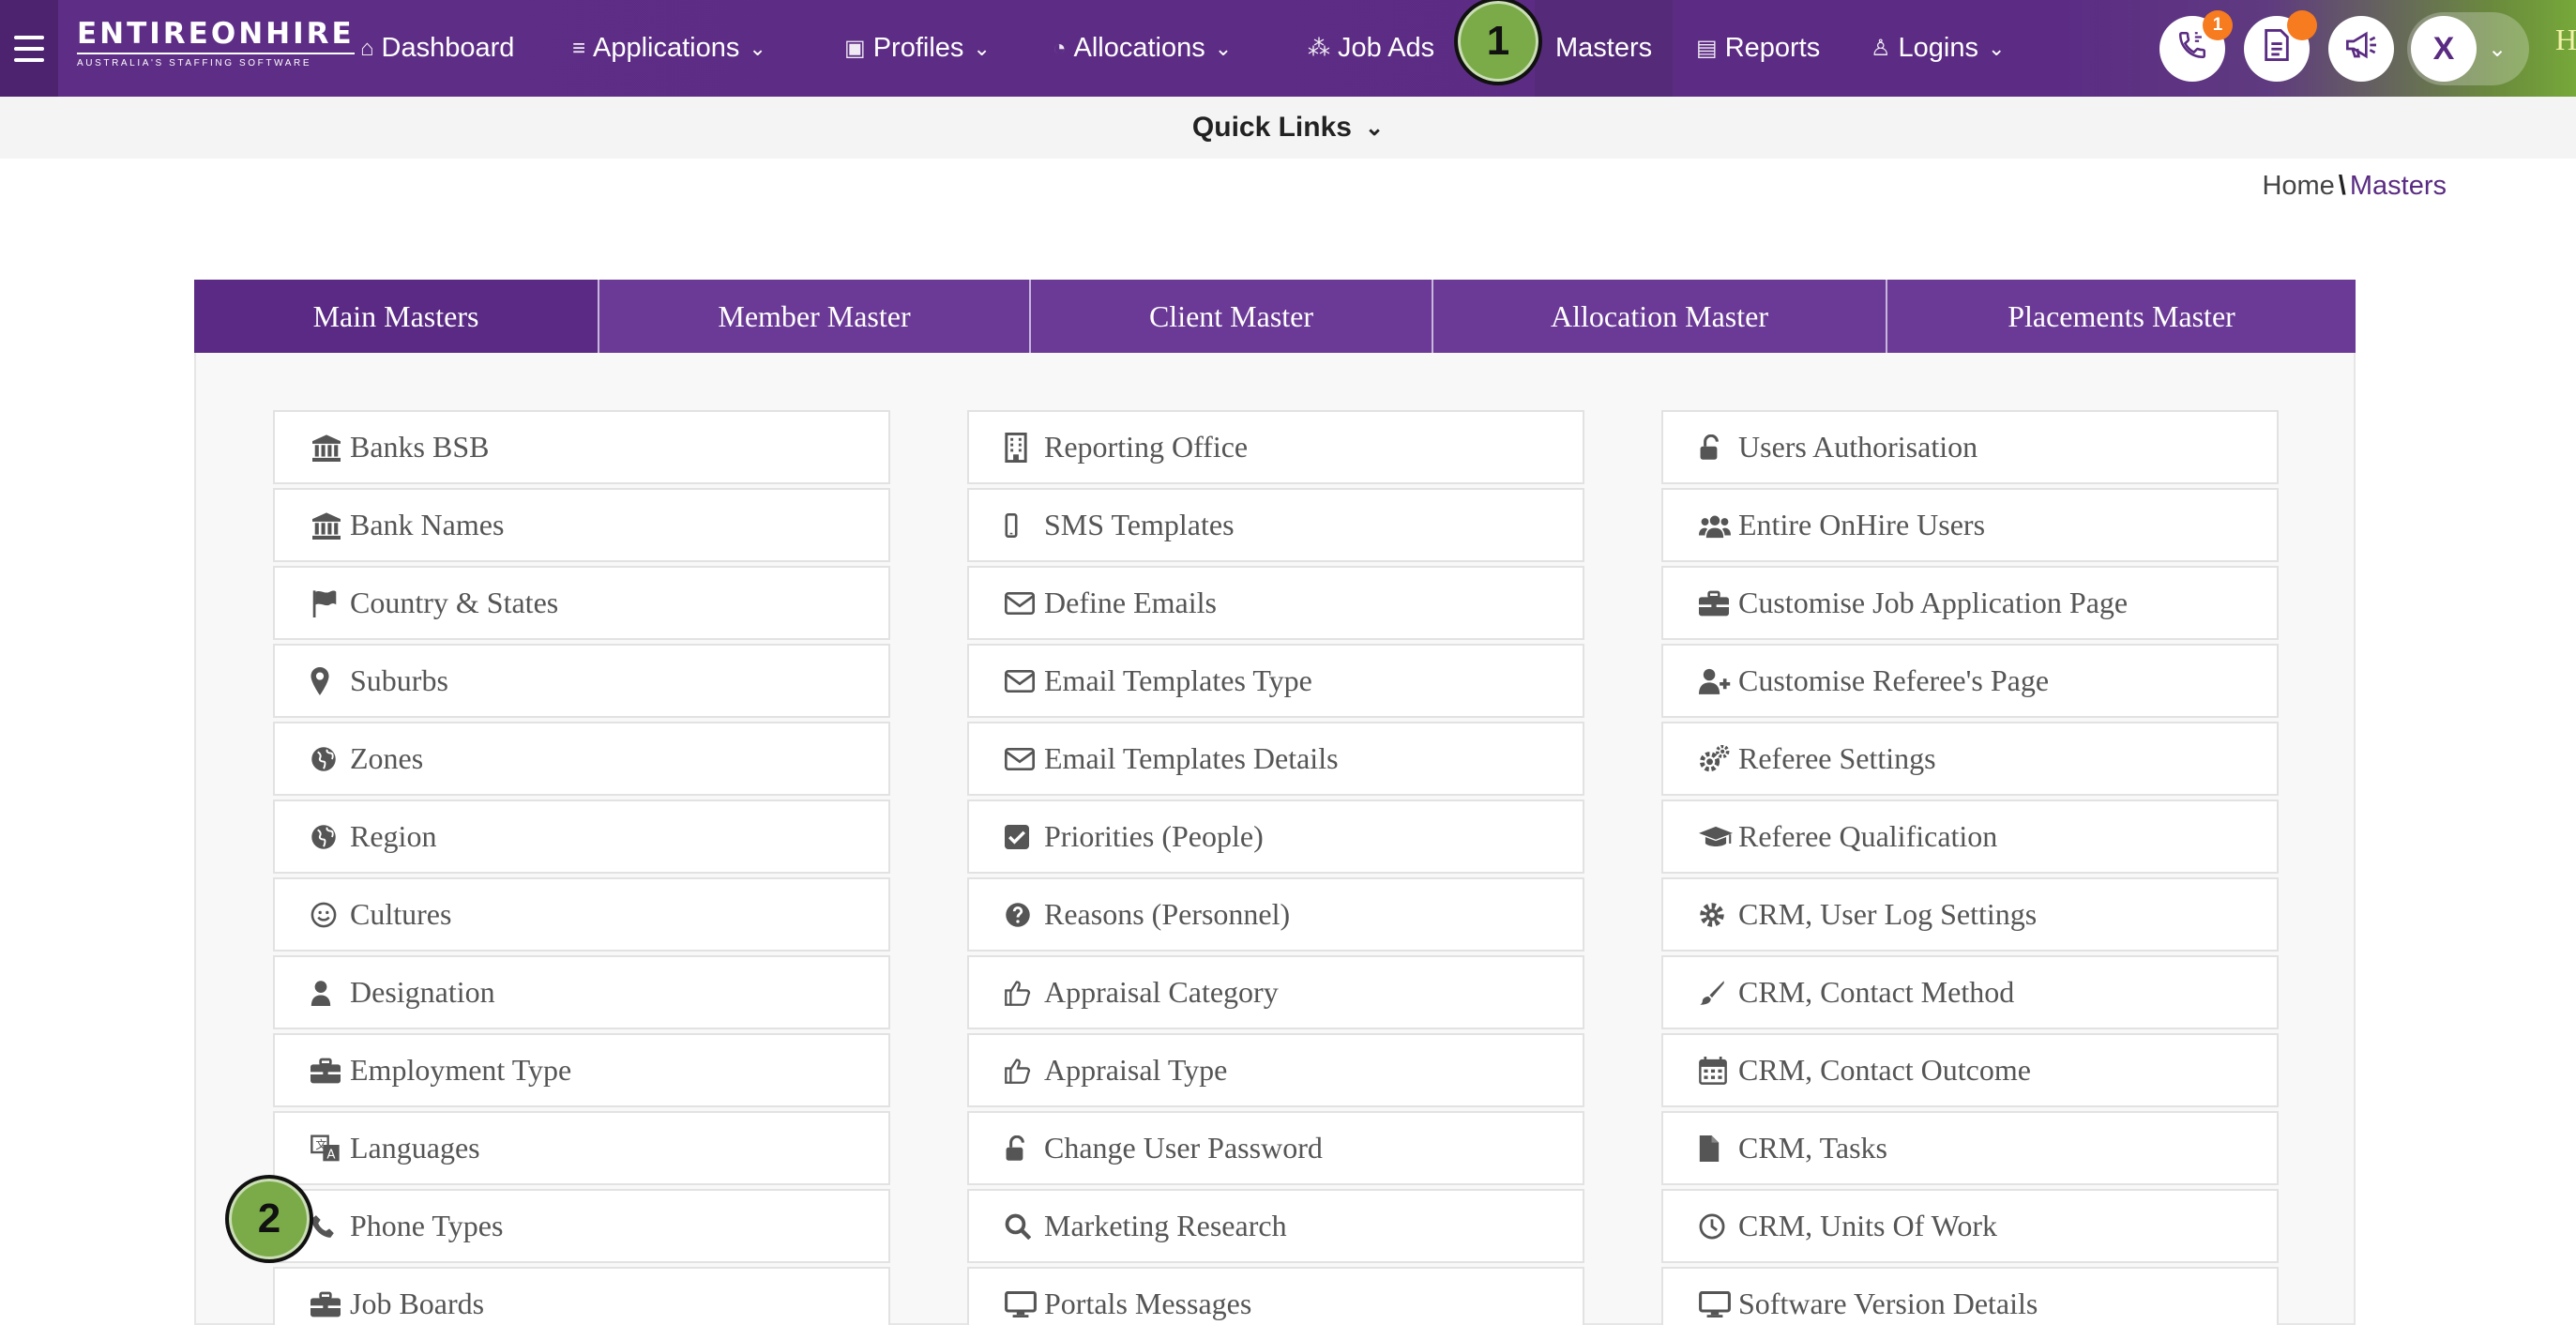 This screenshot has width=2576, height=1325. What do you see at coordinates (1275, 525) in the screenshot?
I see `master-link-sms-templates: SMS Templates` at bounding box center [1275, 525].